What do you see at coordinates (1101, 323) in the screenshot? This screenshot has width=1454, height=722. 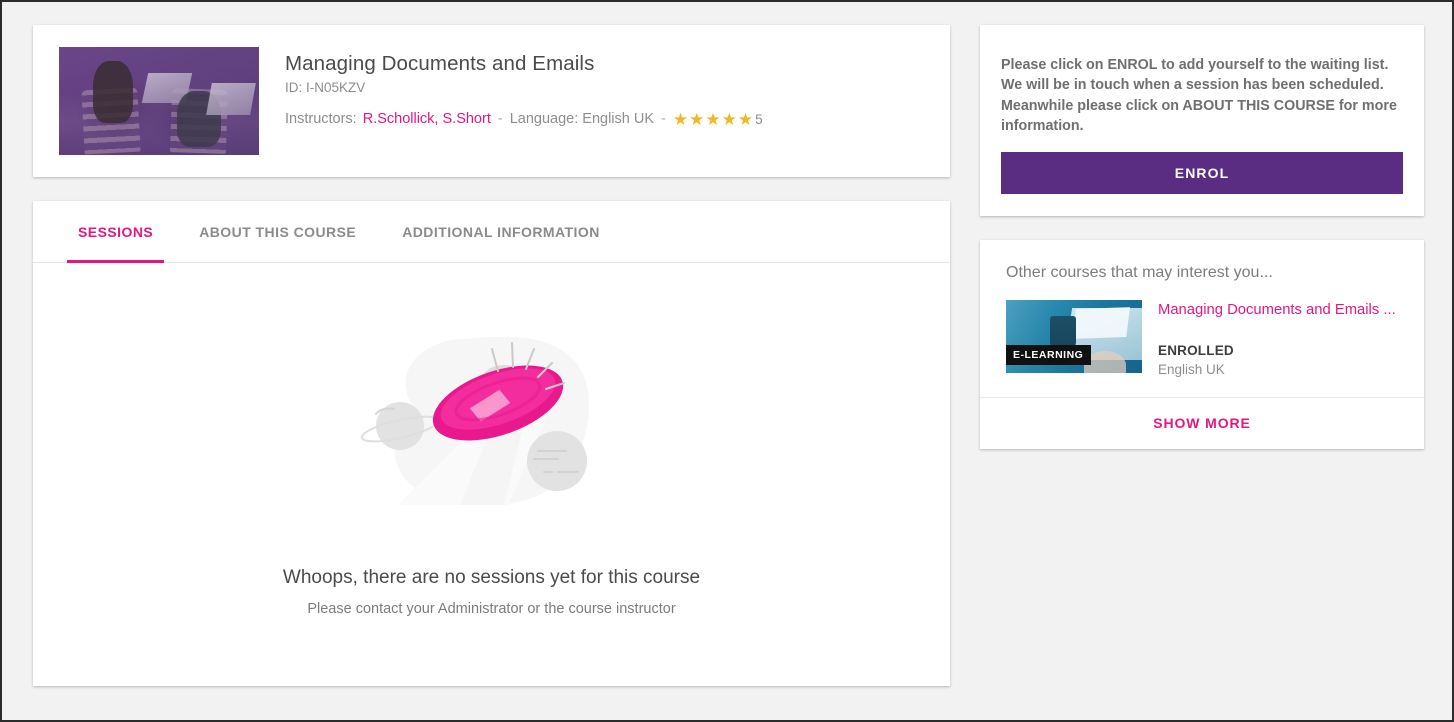 I see `thumbnail-laptop-screen` at bounding box center [1101, 323].